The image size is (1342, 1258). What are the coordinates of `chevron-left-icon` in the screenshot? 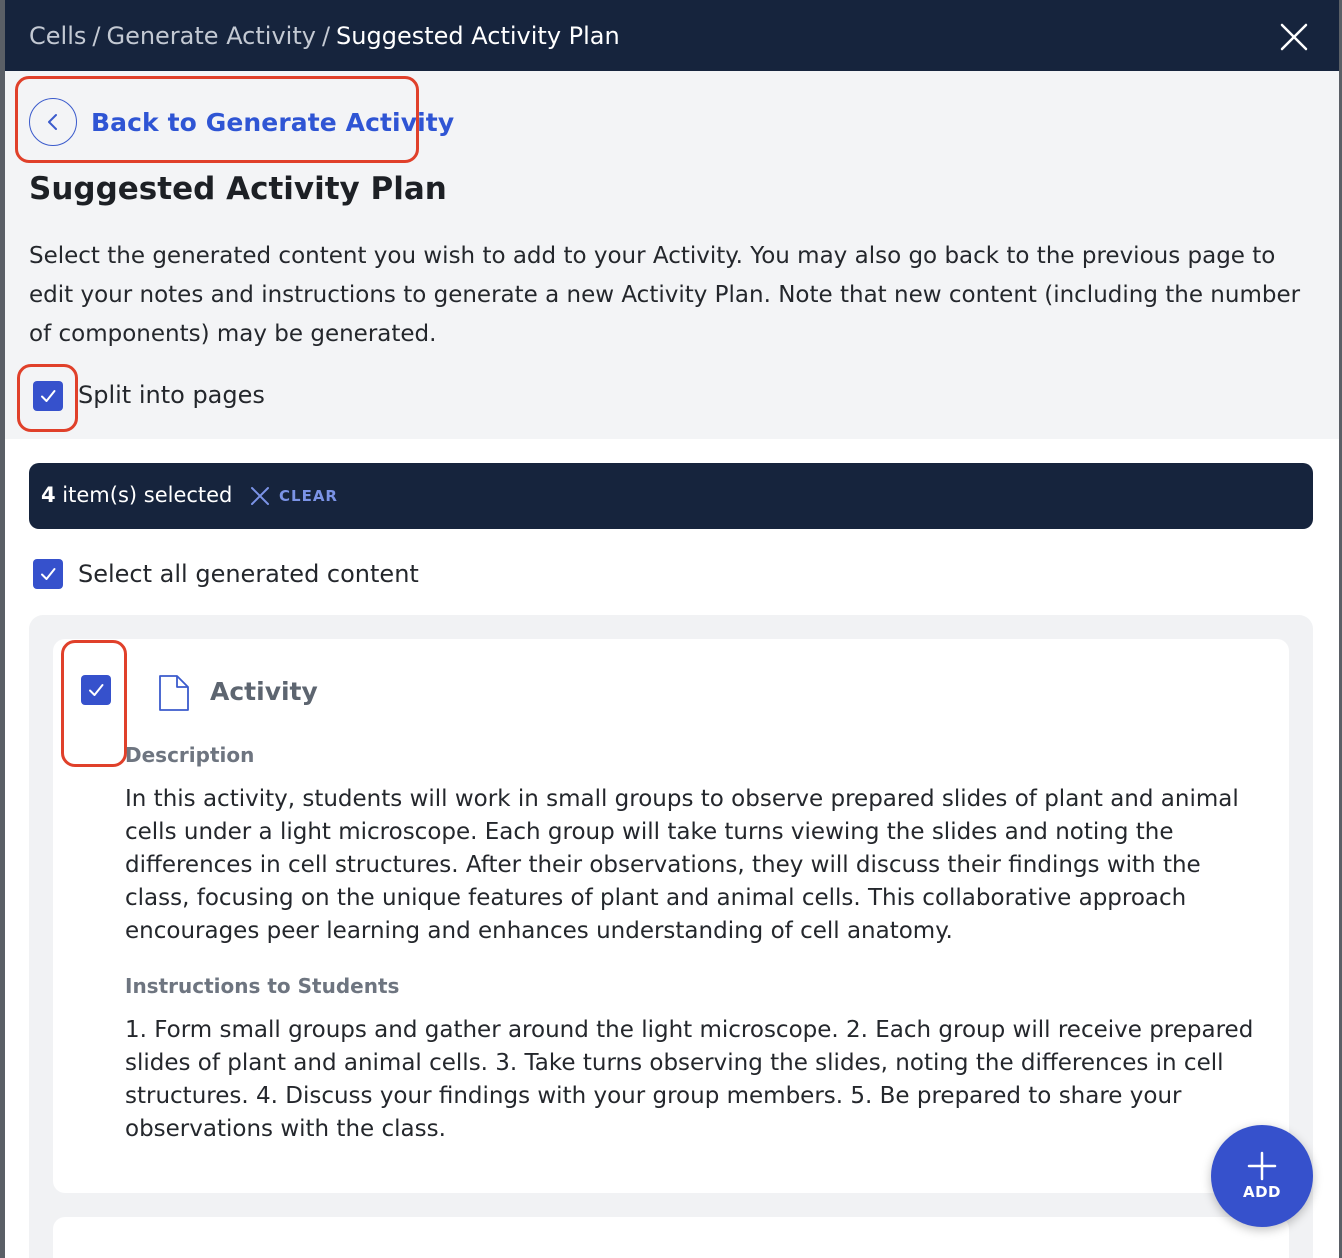 It's located at (52, 122).